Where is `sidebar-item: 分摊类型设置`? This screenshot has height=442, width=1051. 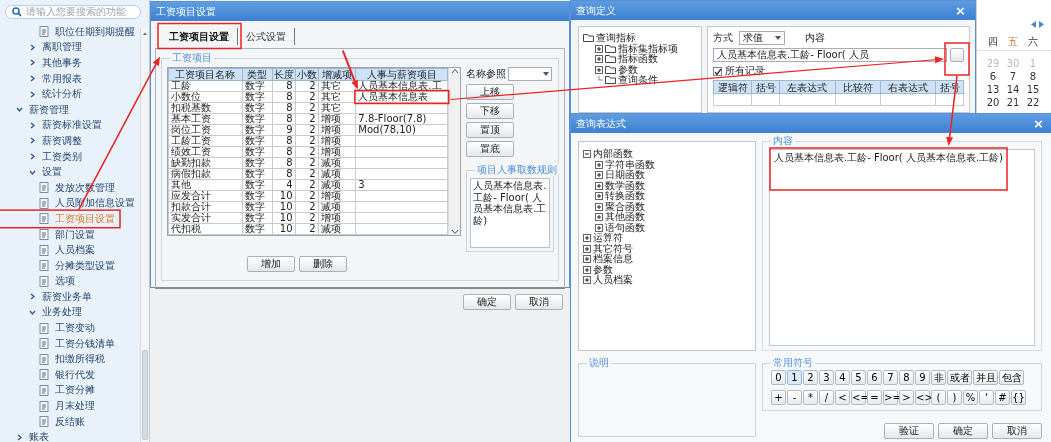
sidebar-item: 分摊类型设置 is located at coordinates (58, 265).